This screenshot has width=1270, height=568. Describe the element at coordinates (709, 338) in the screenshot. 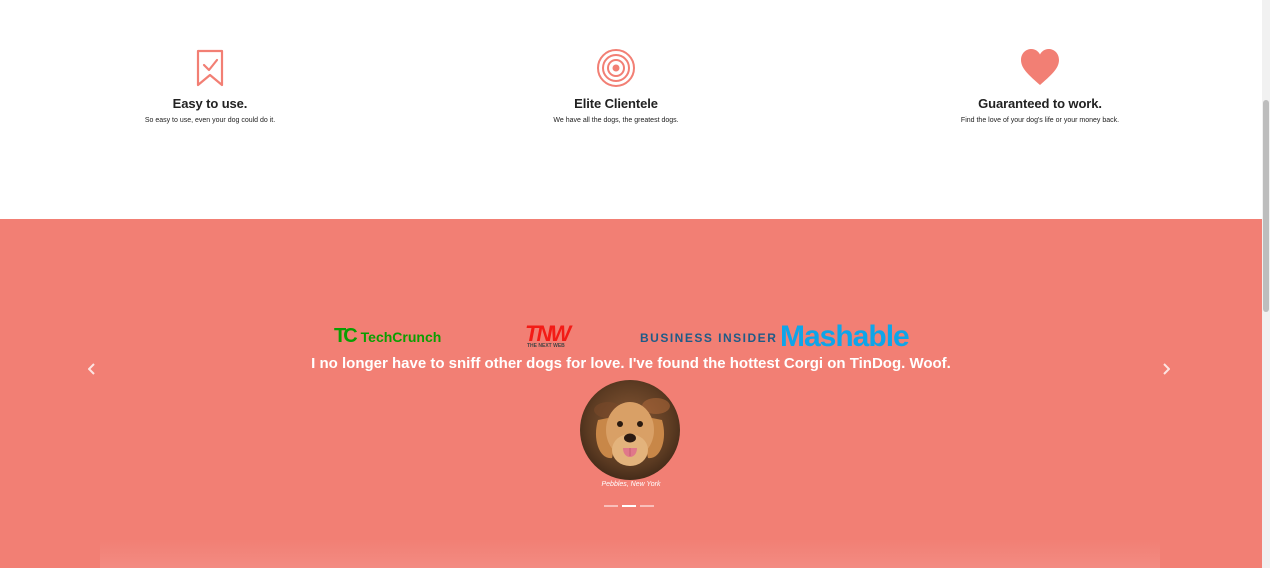

I see `business-insider-logo: BUSINESS INSIDER` at that location.